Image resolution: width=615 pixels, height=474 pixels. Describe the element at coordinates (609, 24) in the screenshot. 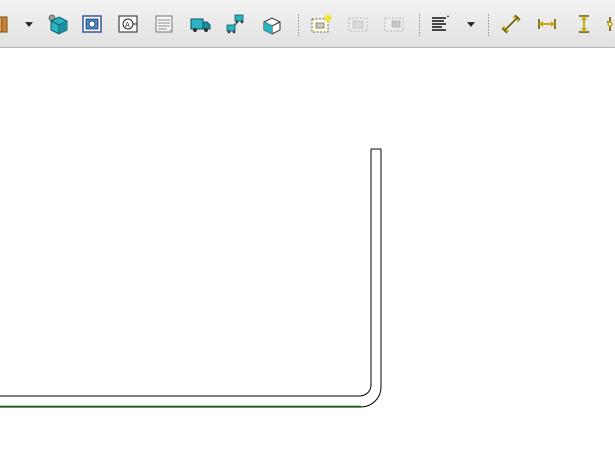

I see `chain-dimension-icon` at that location.